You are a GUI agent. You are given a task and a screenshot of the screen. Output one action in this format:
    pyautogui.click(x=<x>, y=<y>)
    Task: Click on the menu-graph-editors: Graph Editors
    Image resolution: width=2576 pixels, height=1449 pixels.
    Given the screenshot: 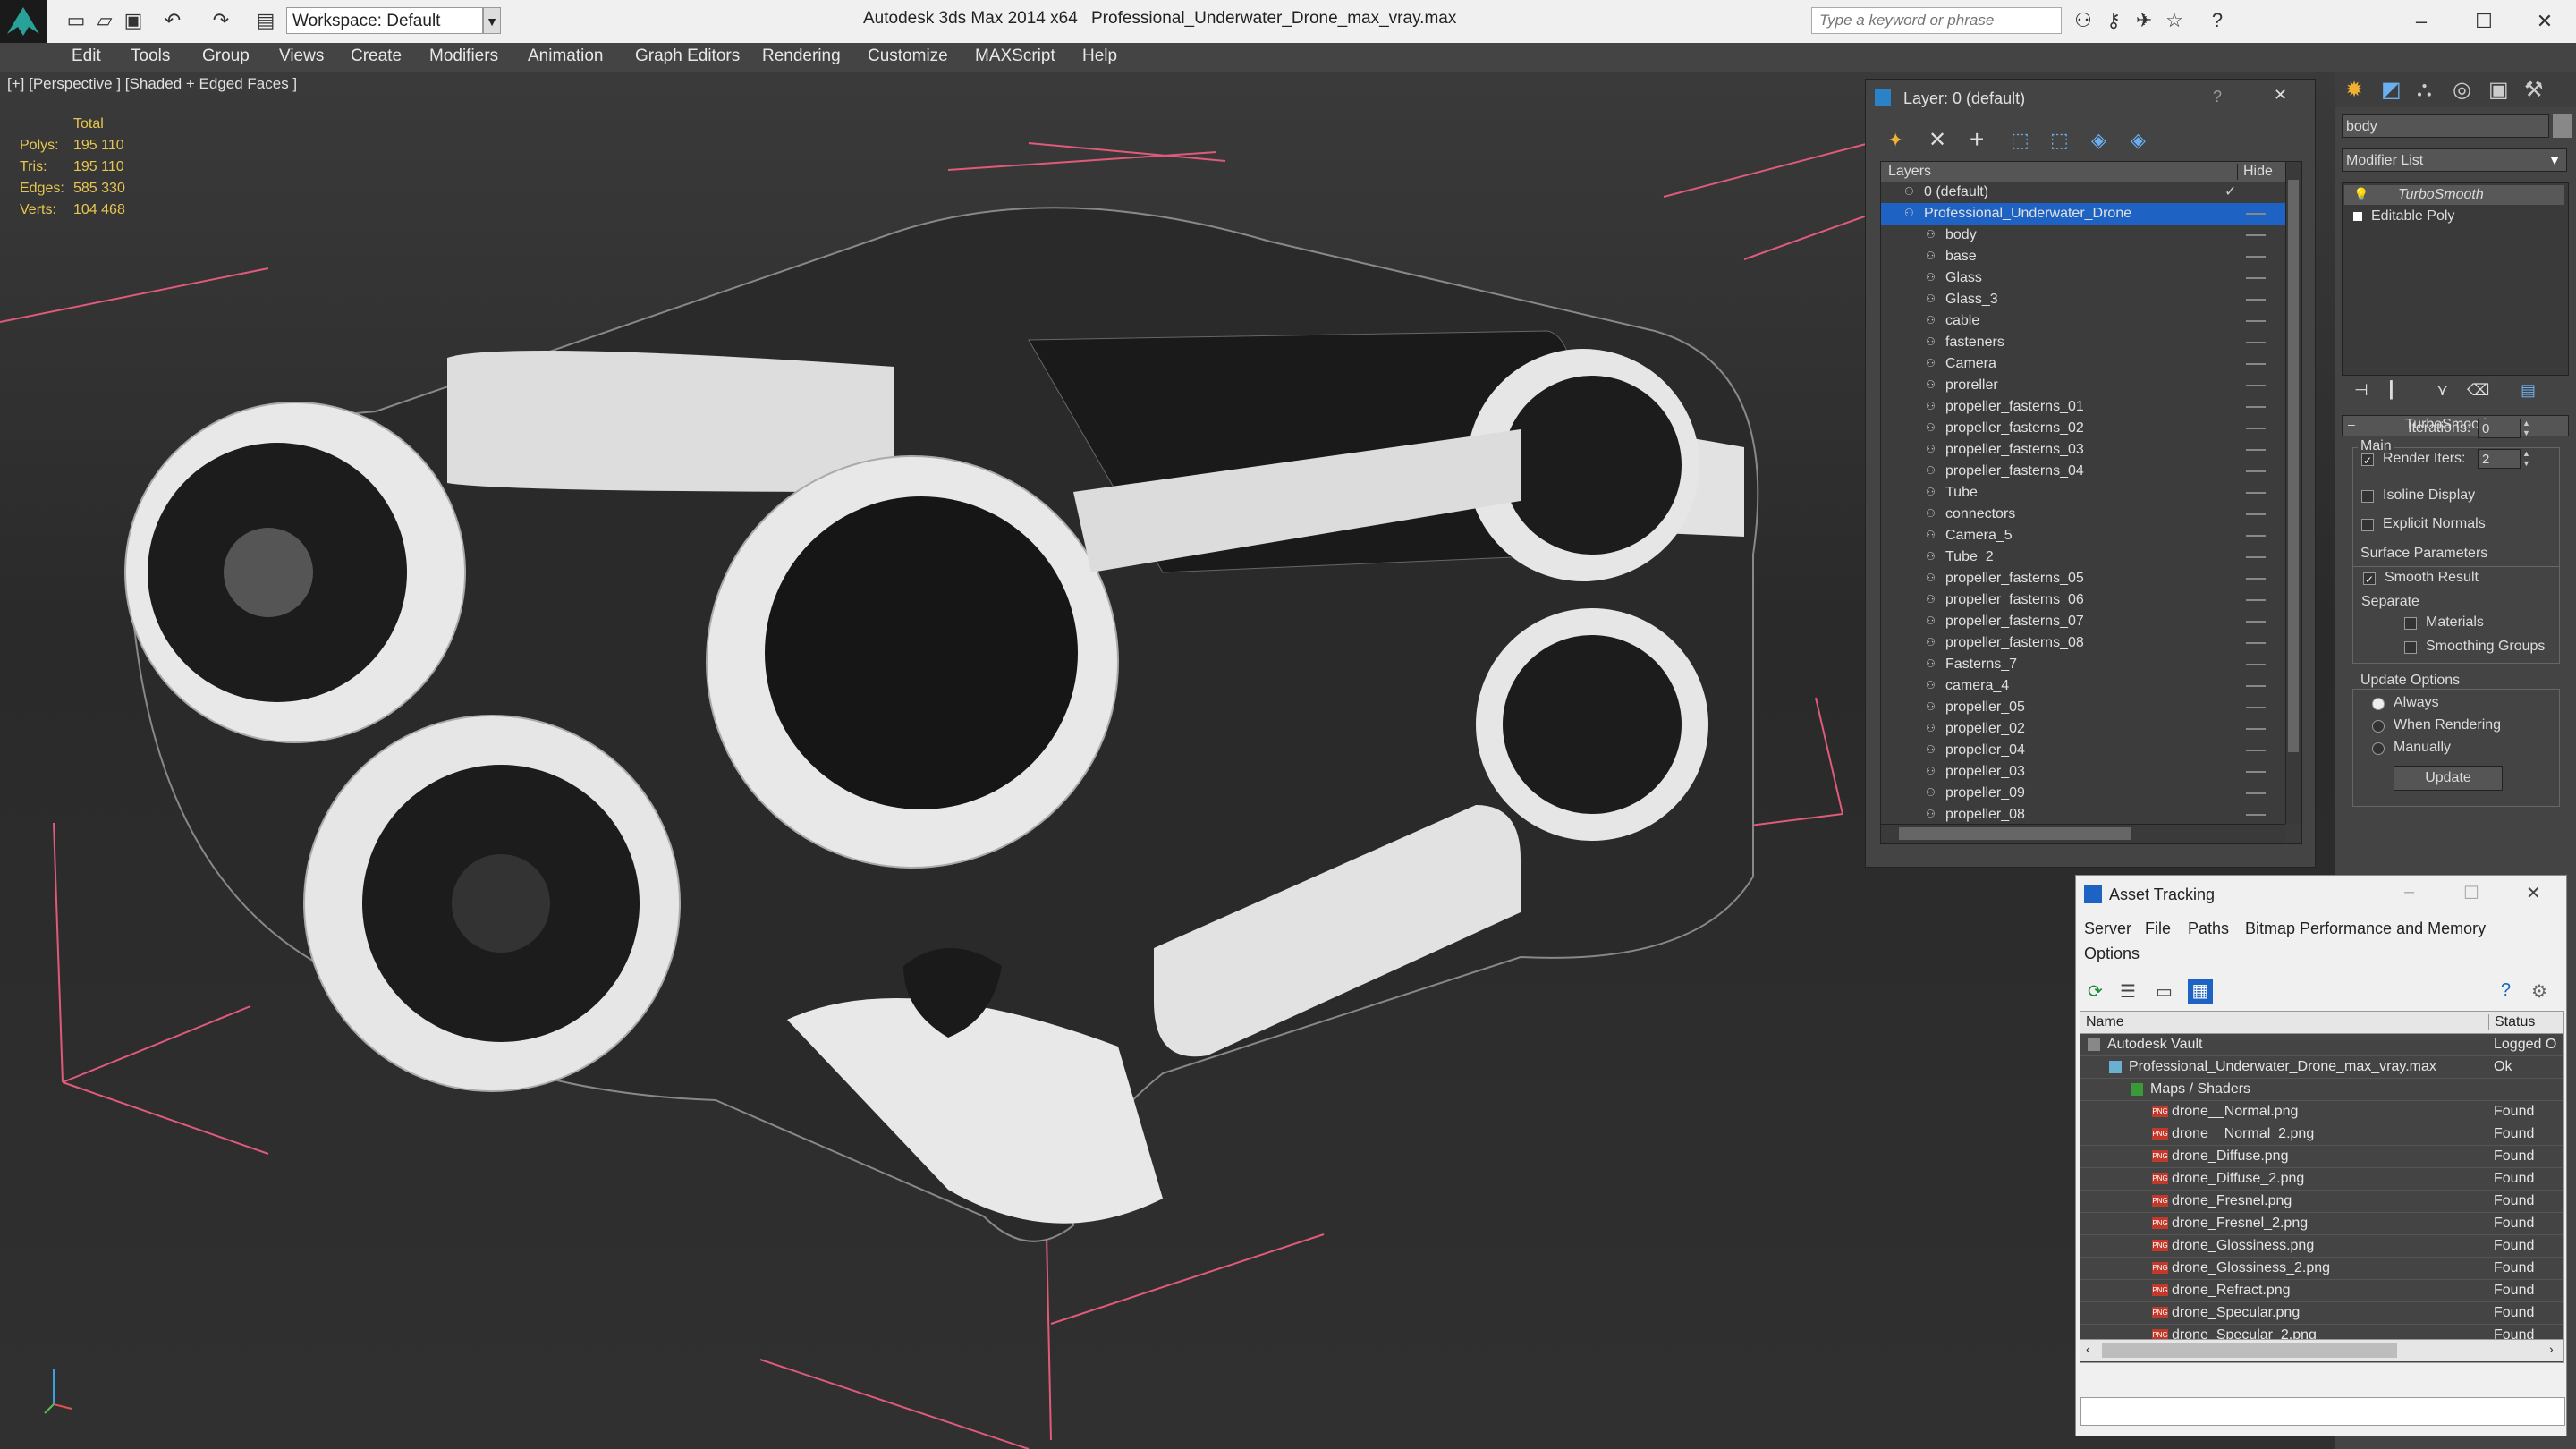 What is the action you would take?
    pyautogui.click(x=687, y=56)
    